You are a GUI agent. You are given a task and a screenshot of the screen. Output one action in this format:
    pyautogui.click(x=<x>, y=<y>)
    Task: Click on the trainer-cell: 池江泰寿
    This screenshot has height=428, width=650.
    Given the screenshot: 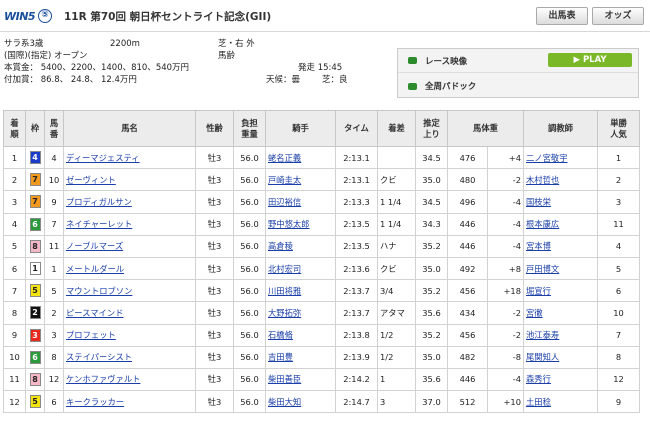 What is the action you would take?
    pyautogui.click(x=560, y=335)
    